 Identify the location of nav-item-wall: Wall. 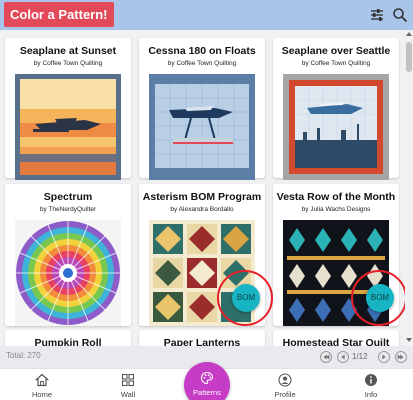
(128, 385).